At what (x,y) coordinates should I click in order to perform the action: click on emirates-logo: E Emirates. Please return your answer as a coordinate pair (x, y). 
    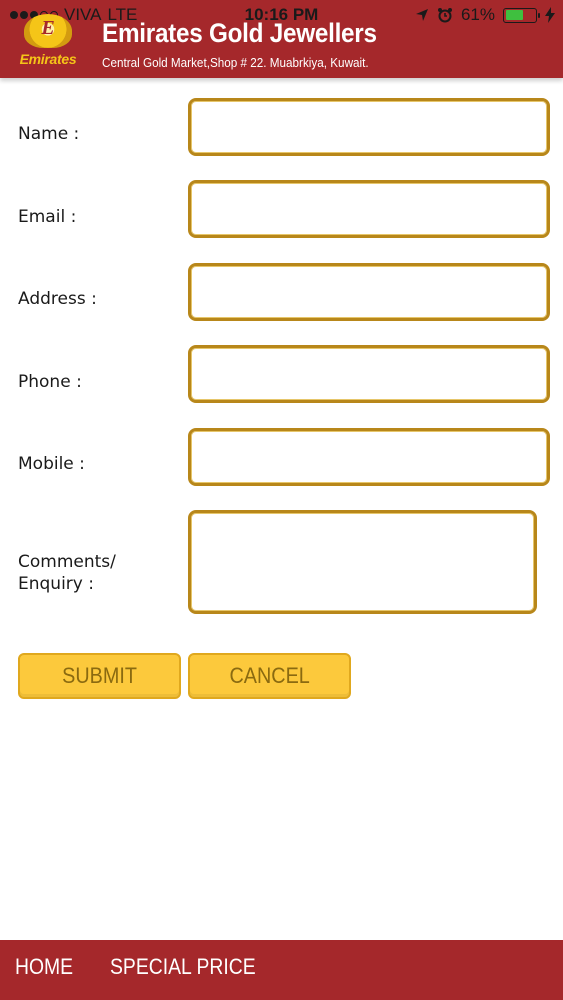
    Looking at the image, I should click on (48, 43).